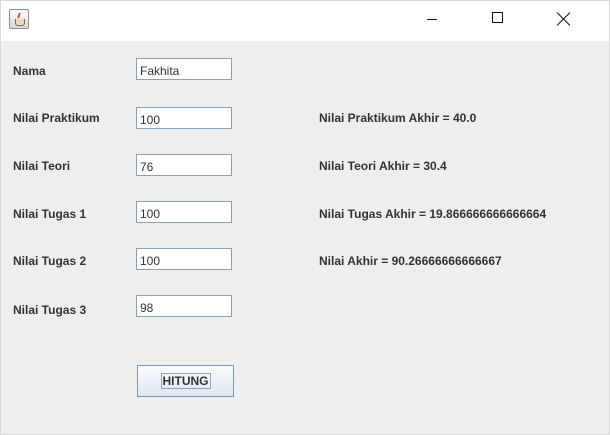  I want to click on nilai-praktikum-label: Nilai Praktikum, so click(56, 118).